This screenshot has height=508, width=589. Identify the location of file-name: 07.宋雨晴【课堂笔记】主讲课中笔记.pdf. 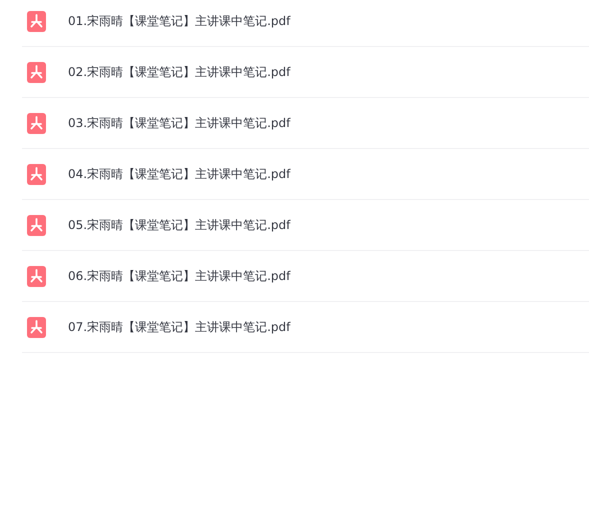
(179, 327).